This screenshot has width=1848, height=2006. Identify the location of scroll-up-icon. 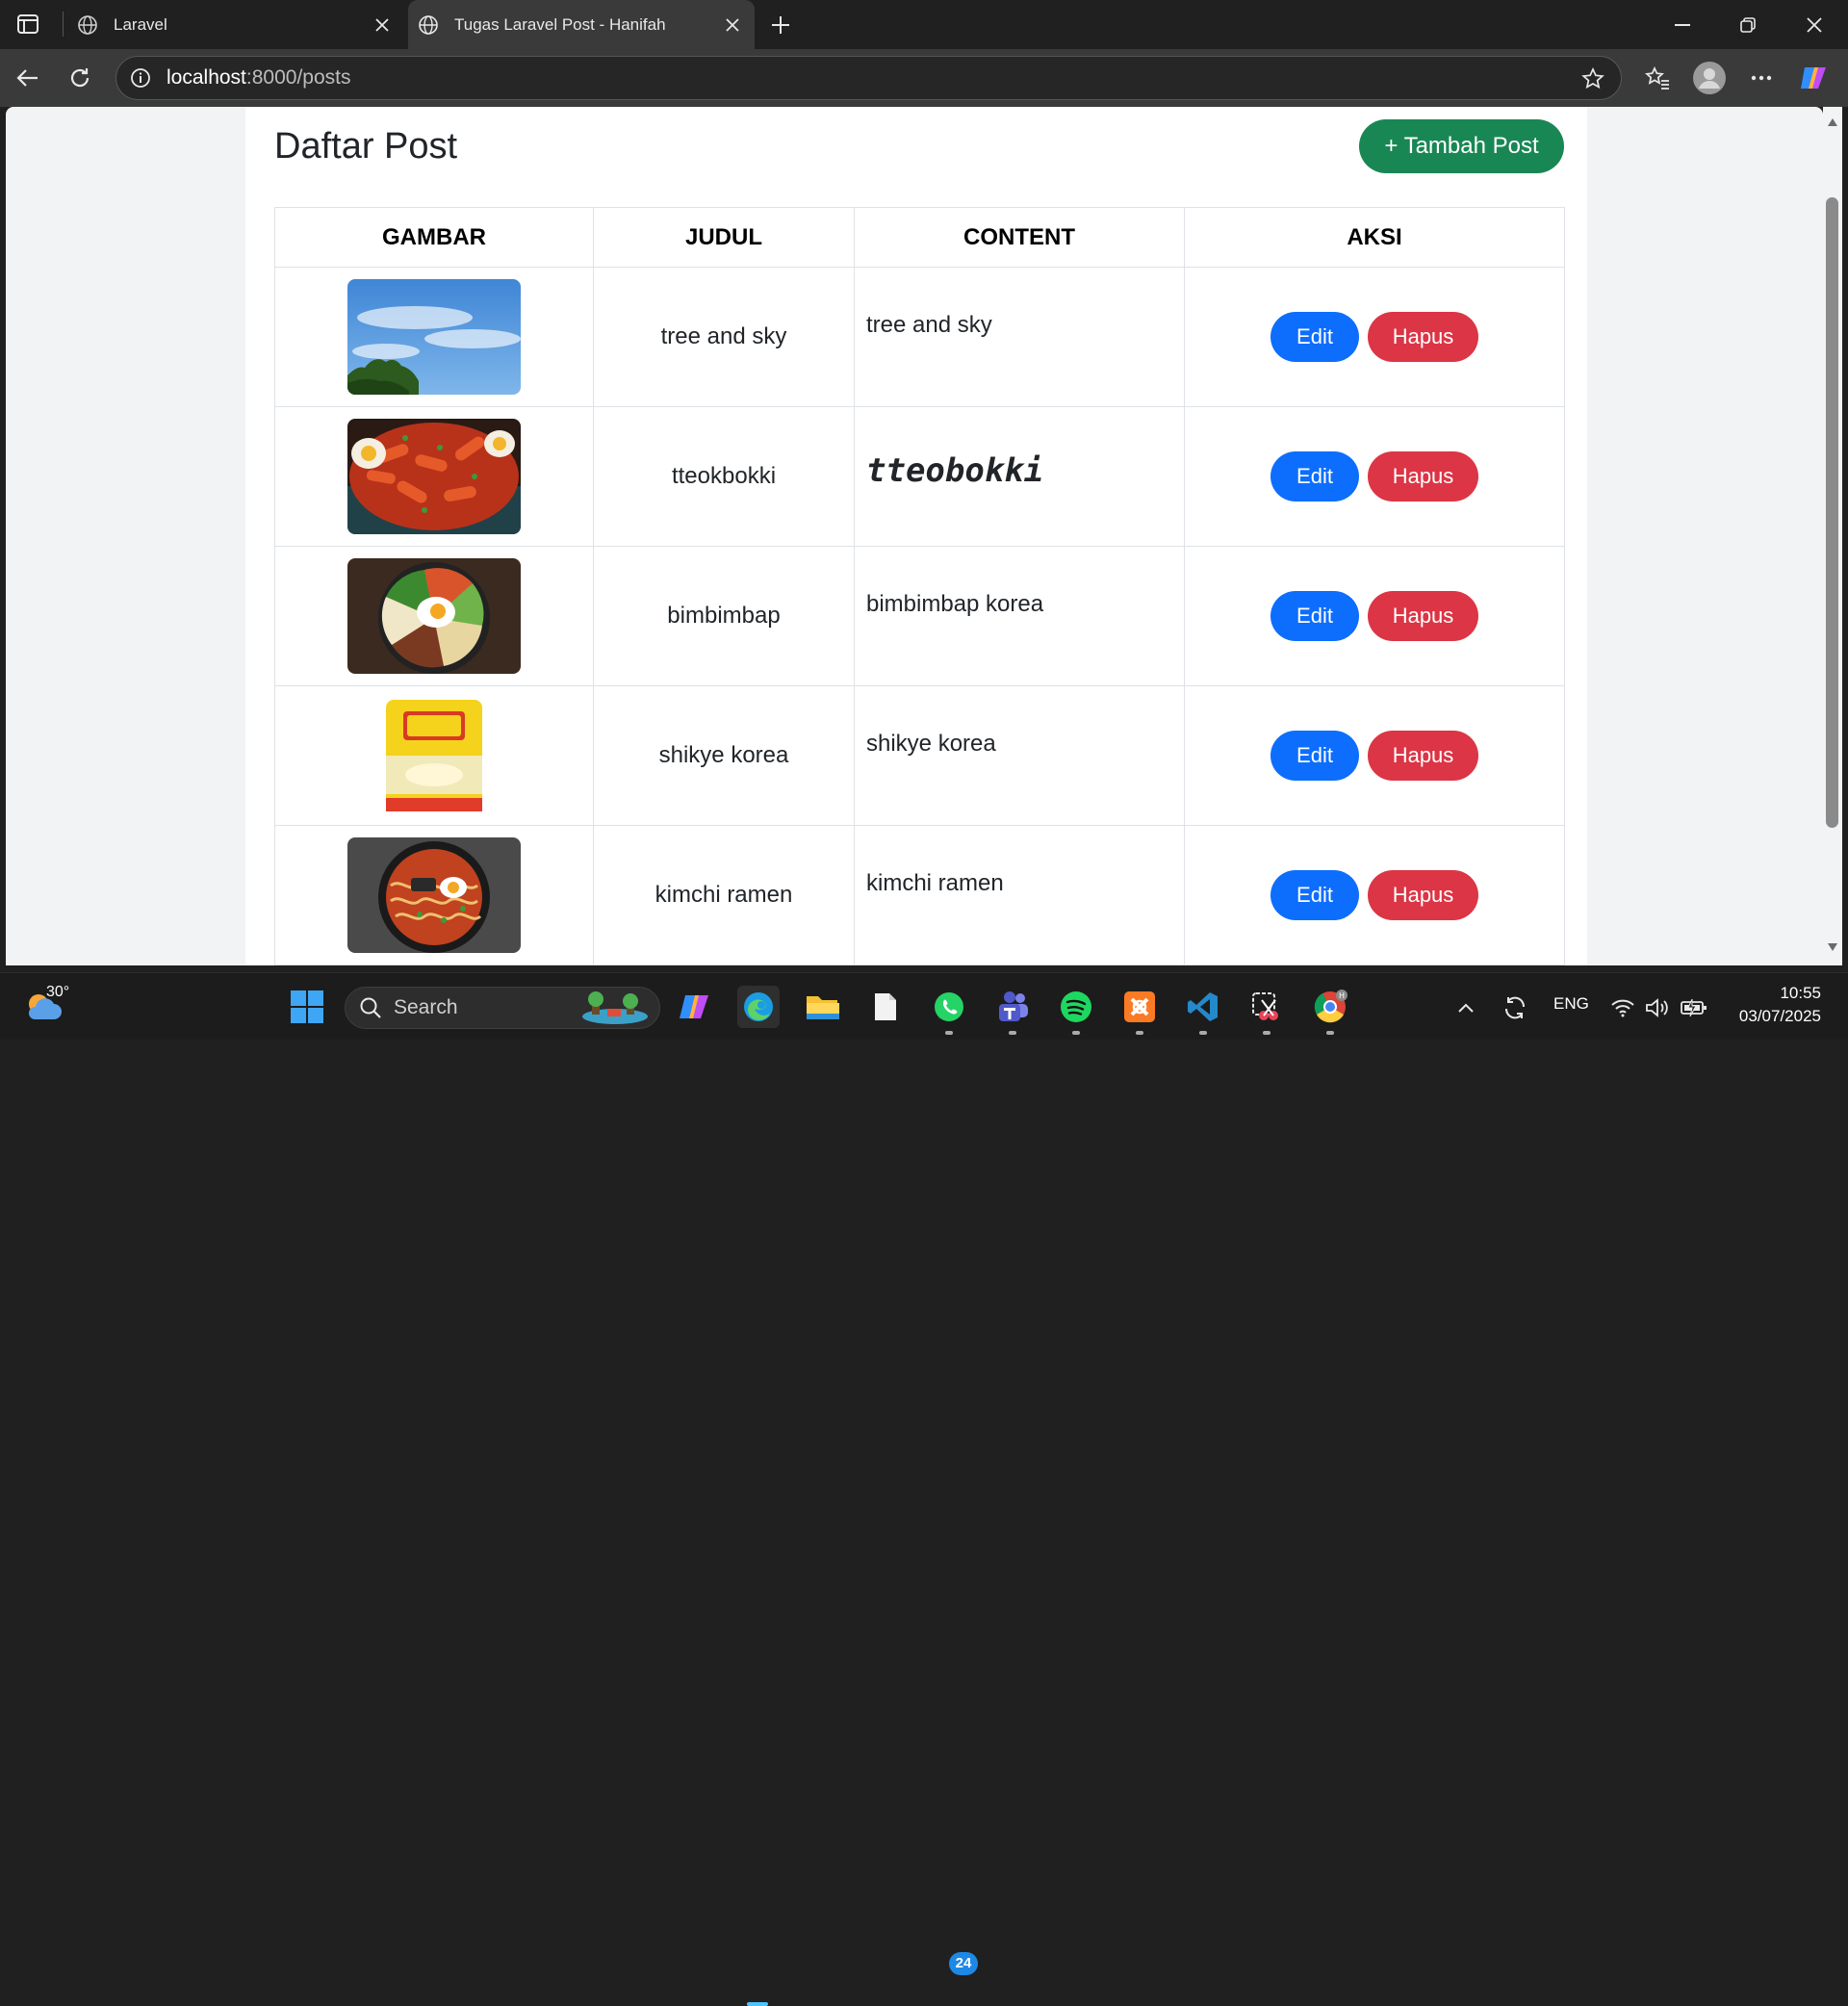
(1832, 122).